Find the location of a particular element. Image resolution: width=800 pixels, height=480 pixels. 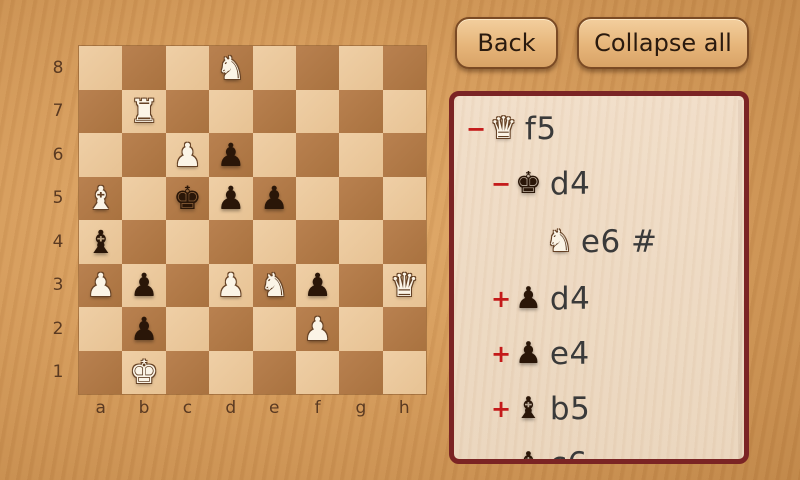

square-f3: ♟ is located at coordinates (317, 285).